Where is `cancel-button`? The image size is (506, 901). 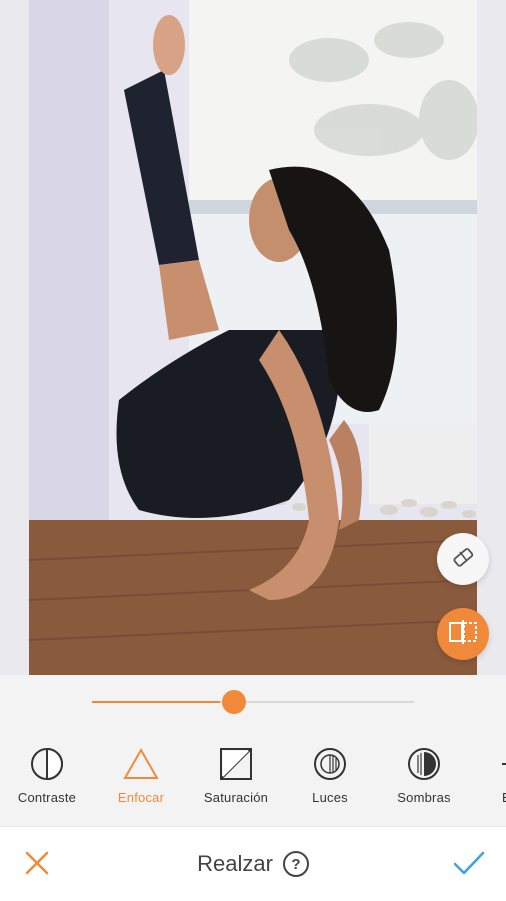
cancel-button is located at coordinates (37, 865).